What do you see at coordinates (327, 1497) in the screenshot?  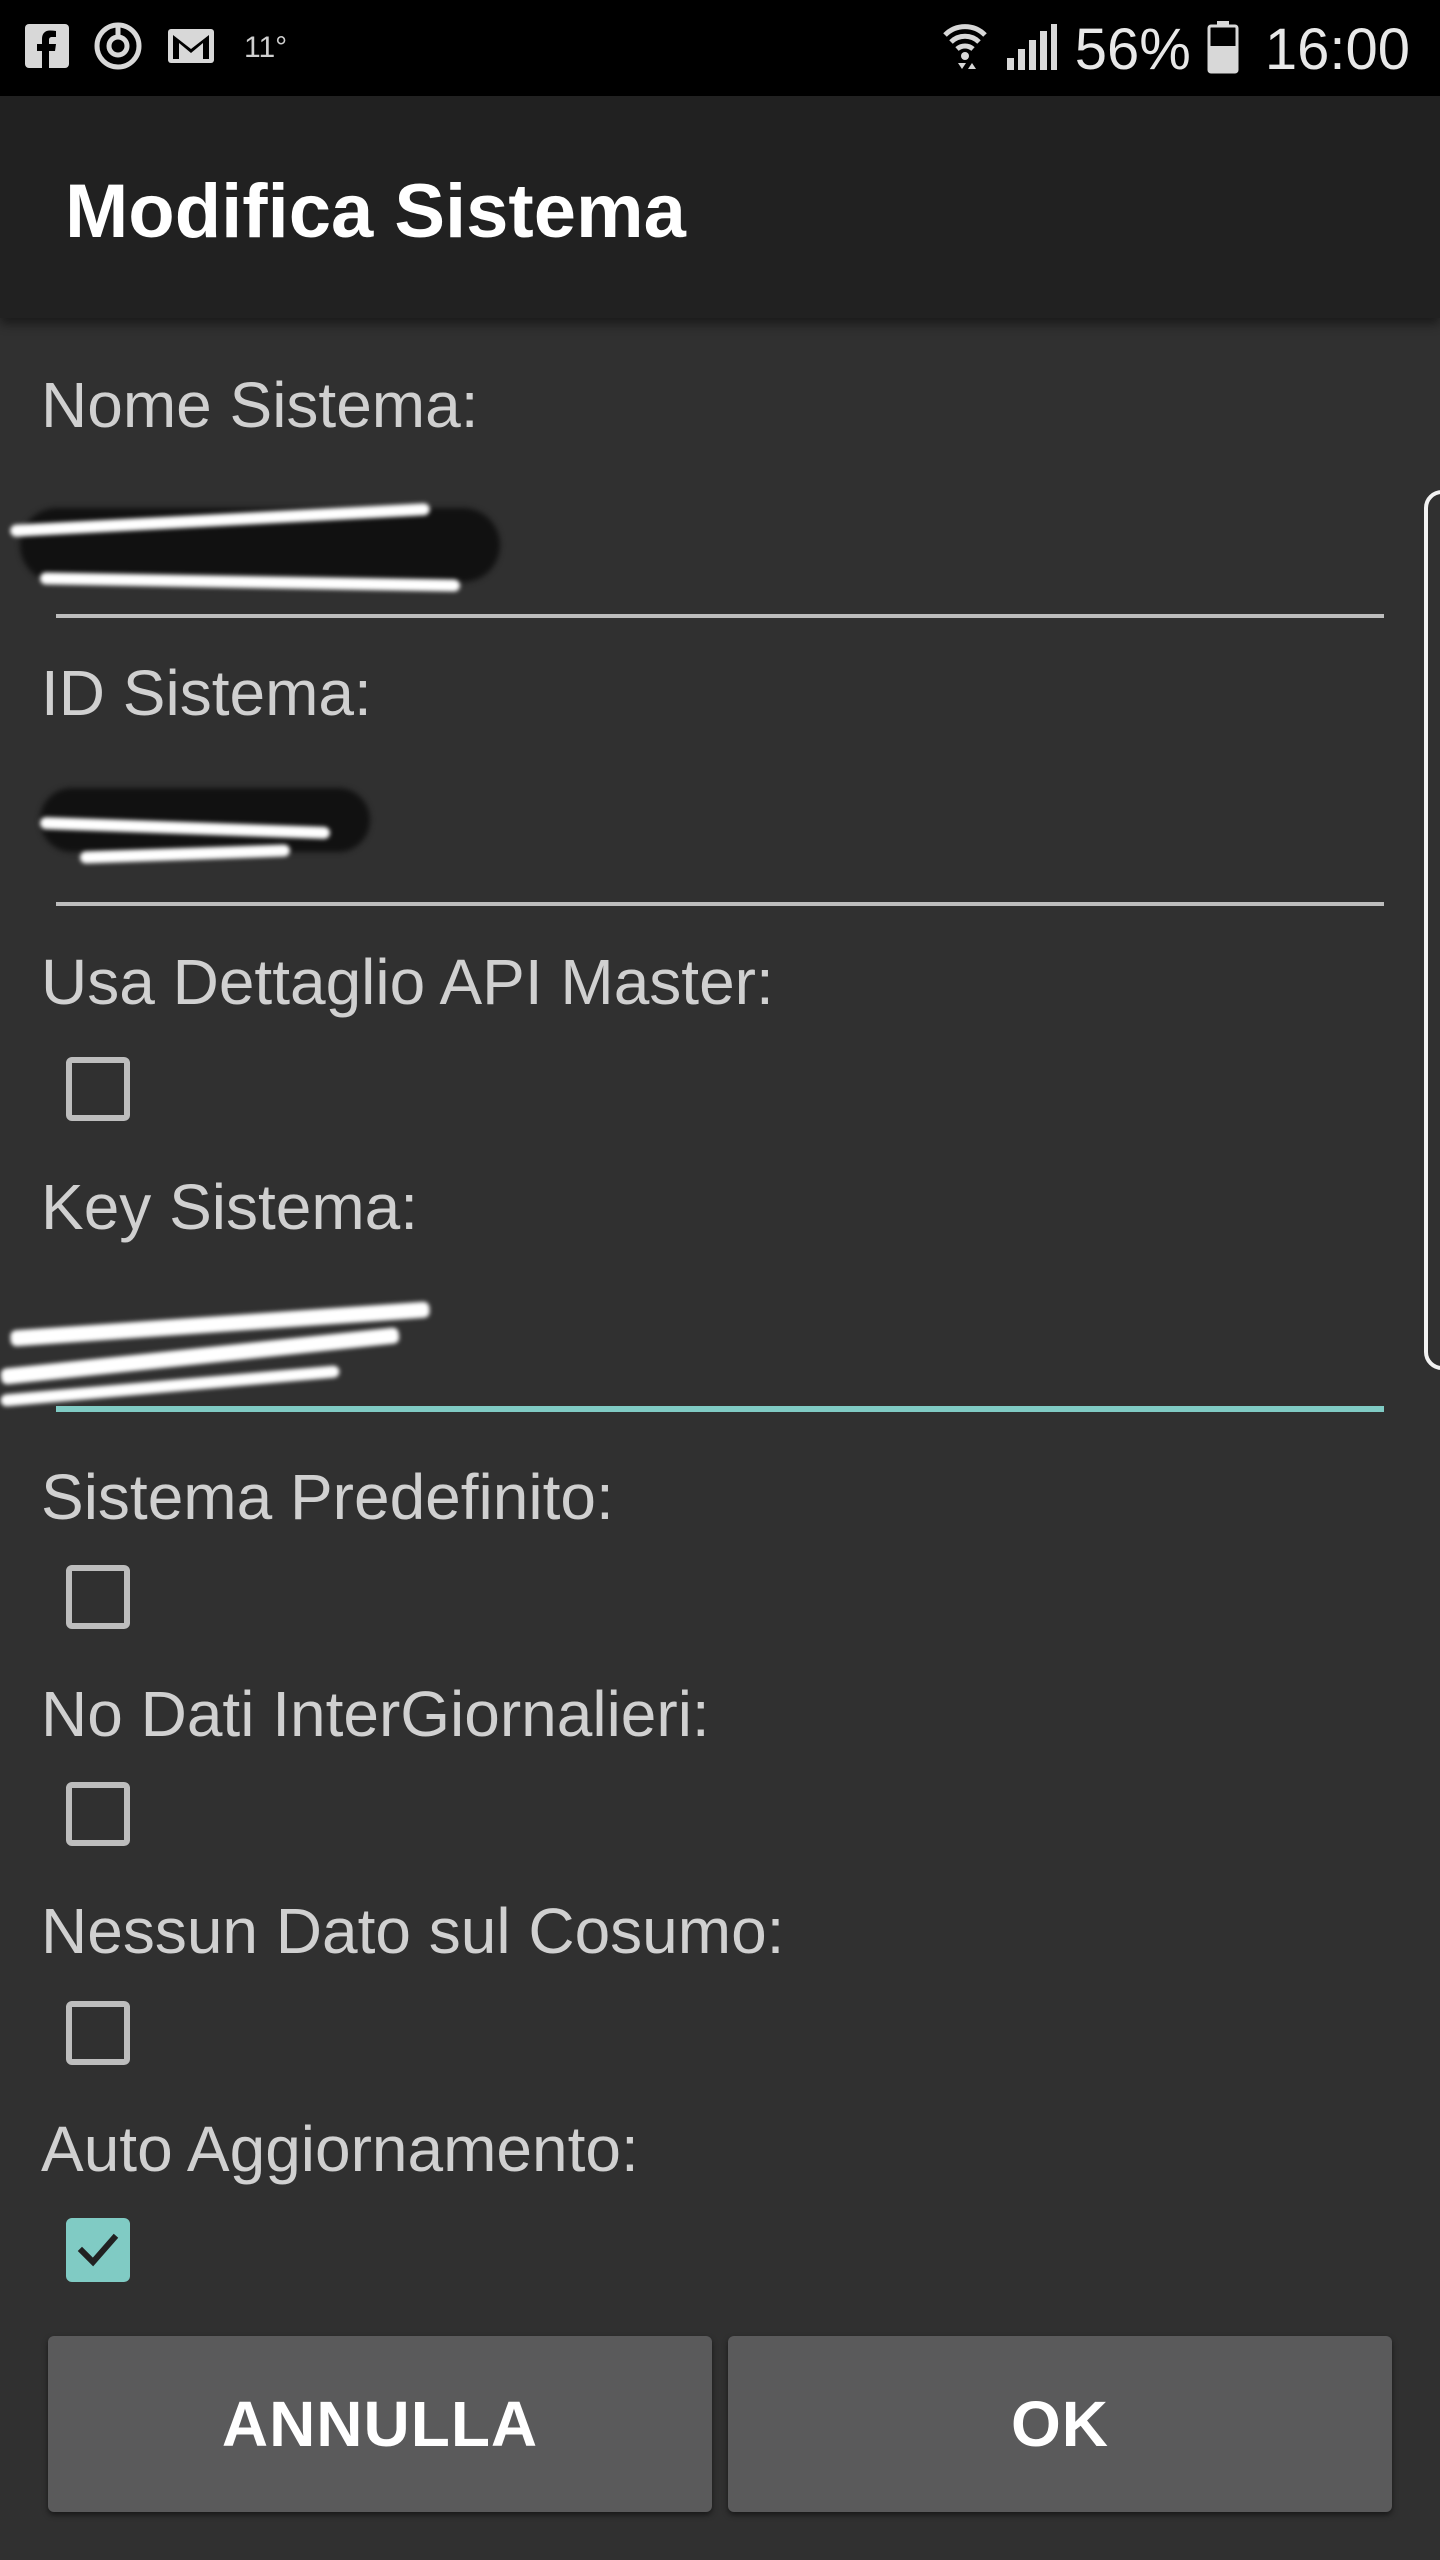 I see `sistema-predefinito-label: Sistema Predefinito:` at bounding box center [327, 1497].